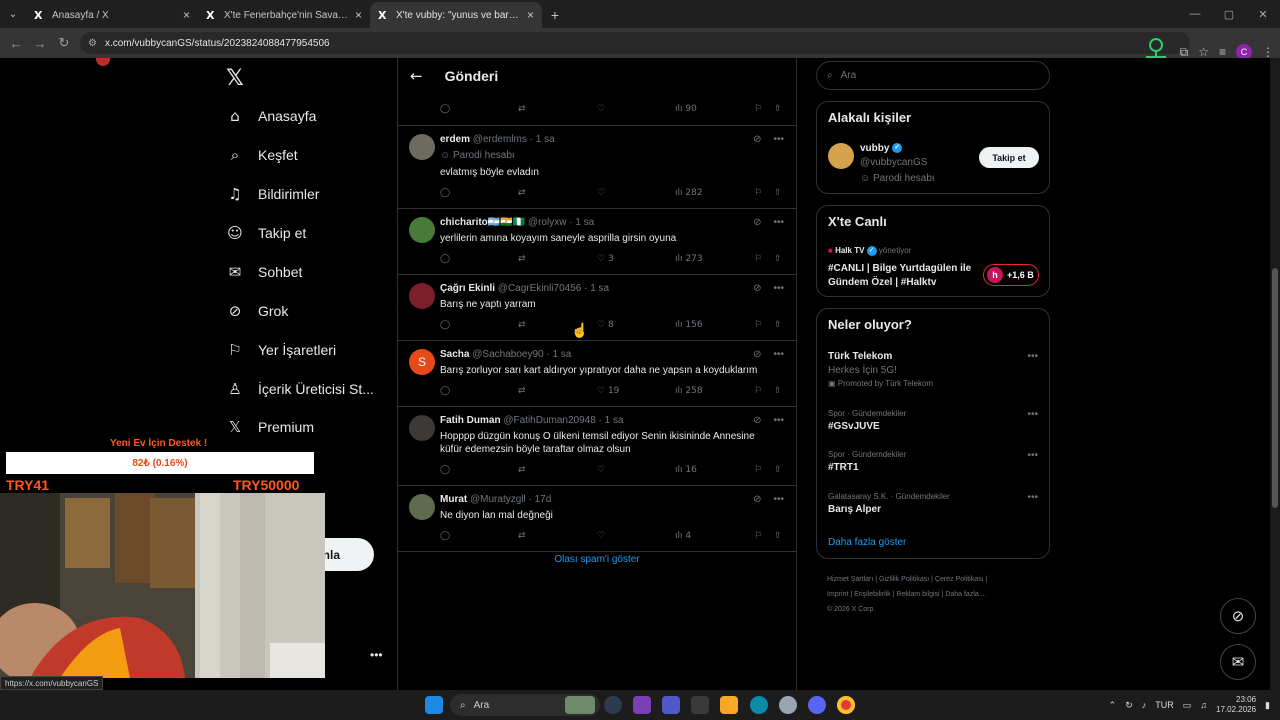  I want to click on search-highlight-icon, so click(580, 705).